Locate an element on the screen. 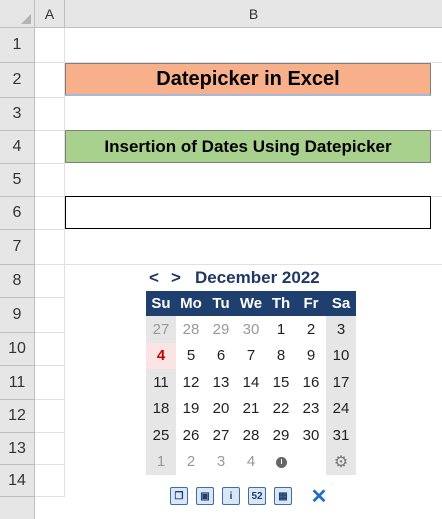  cell-b7 is located at coordinates (253, 247).